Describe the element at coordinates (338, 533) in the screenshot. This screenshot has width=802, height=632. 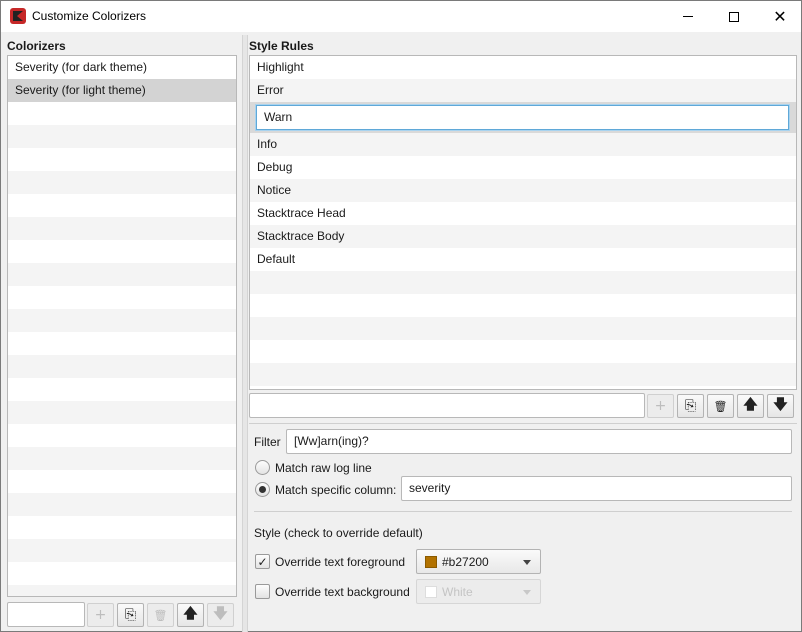
I see `style-heading: Style (check to override default)` at that location.